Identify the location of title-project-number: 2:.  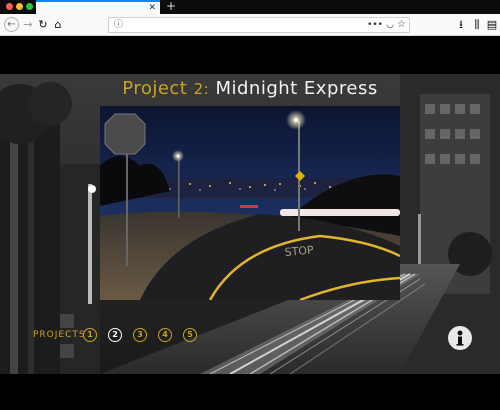
(201, 89).